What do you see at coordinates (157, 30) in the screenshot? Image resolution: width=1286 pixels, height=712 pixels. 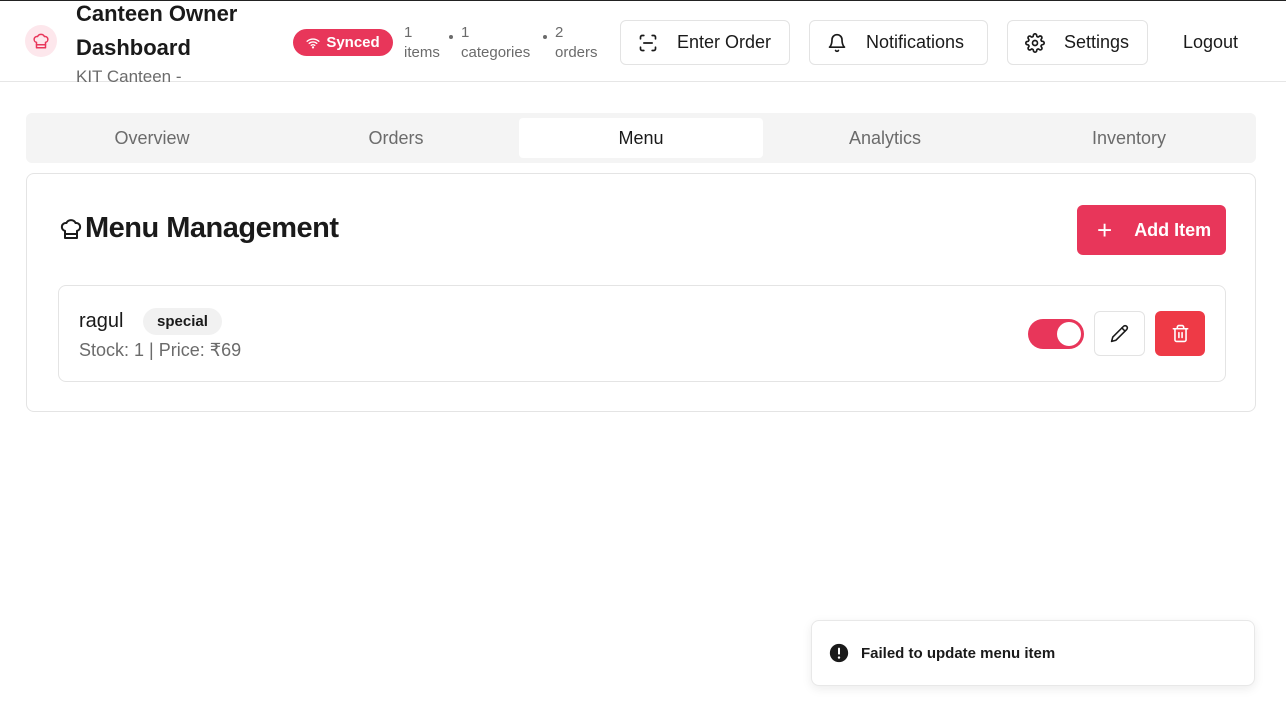 I see `page-title: Canteen Owner Dashboard` at bounding box center [157, 30].